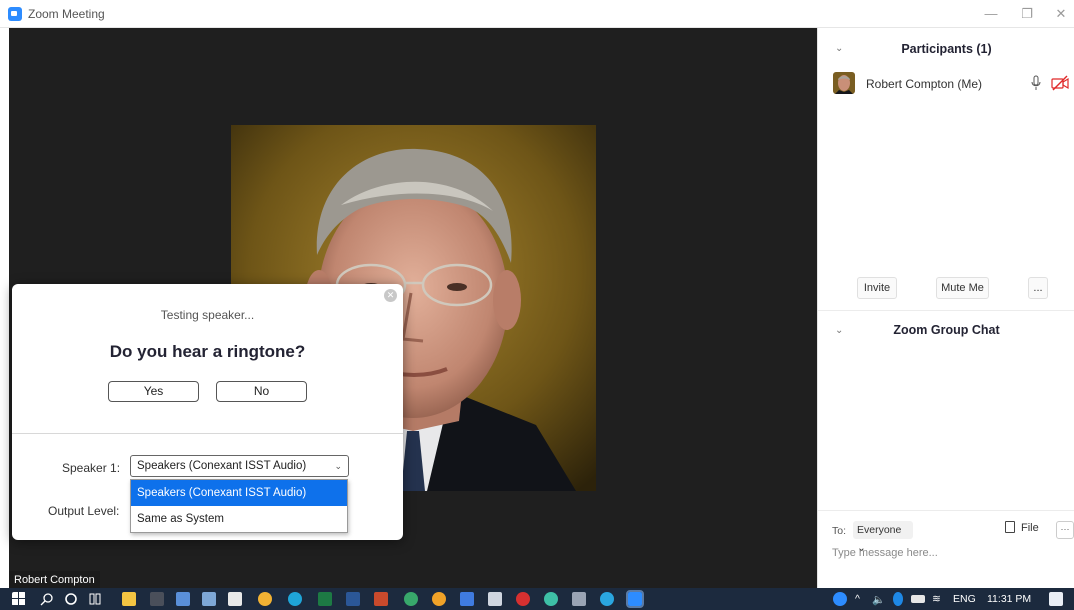 The height and width of the screenshot is (610, 1074). Describe the element at coordinates (47, 599) in the screenshot. I see `search-icon` at that location.